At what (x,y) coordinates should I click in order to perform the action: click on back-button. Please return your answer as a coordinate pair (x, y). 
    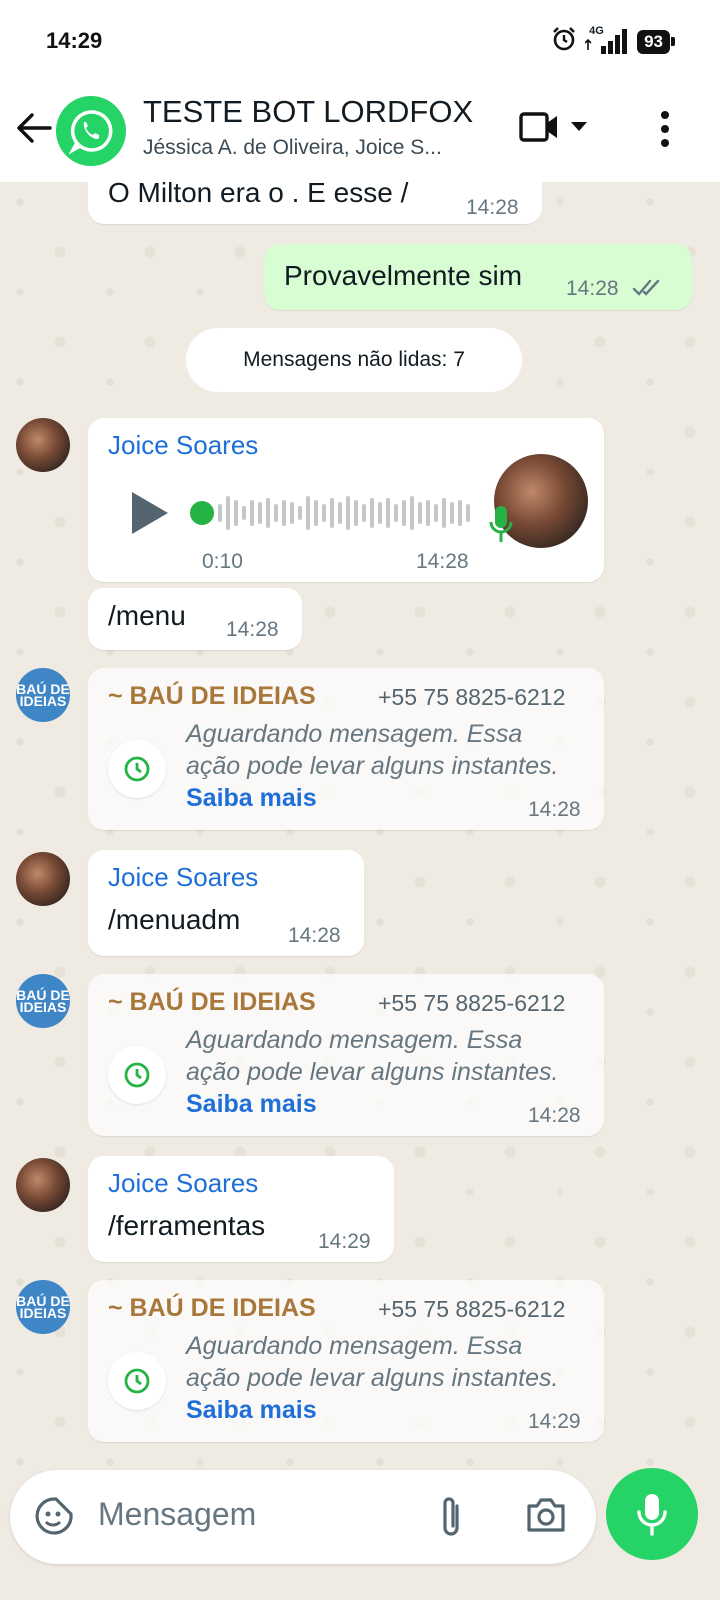
    Looking at the image, I should click on (34, 128).